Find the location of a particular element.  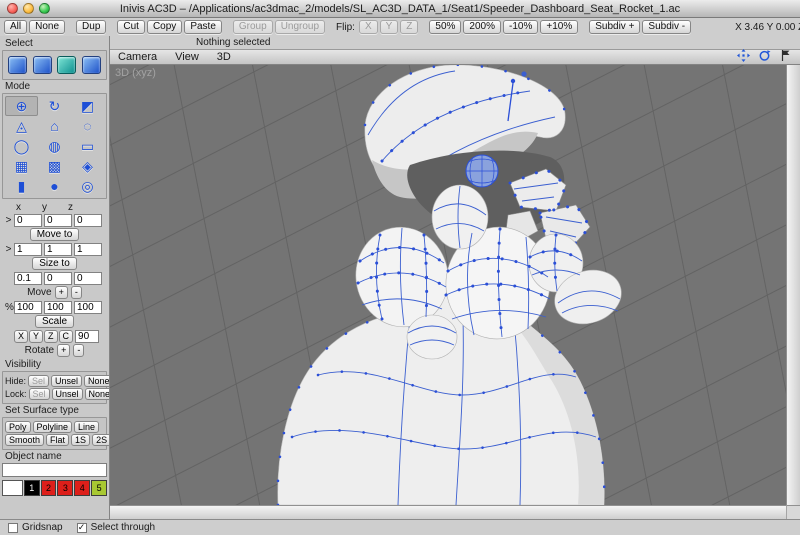

palette-swatch-5: 5 is located at coordinates (99, 488).